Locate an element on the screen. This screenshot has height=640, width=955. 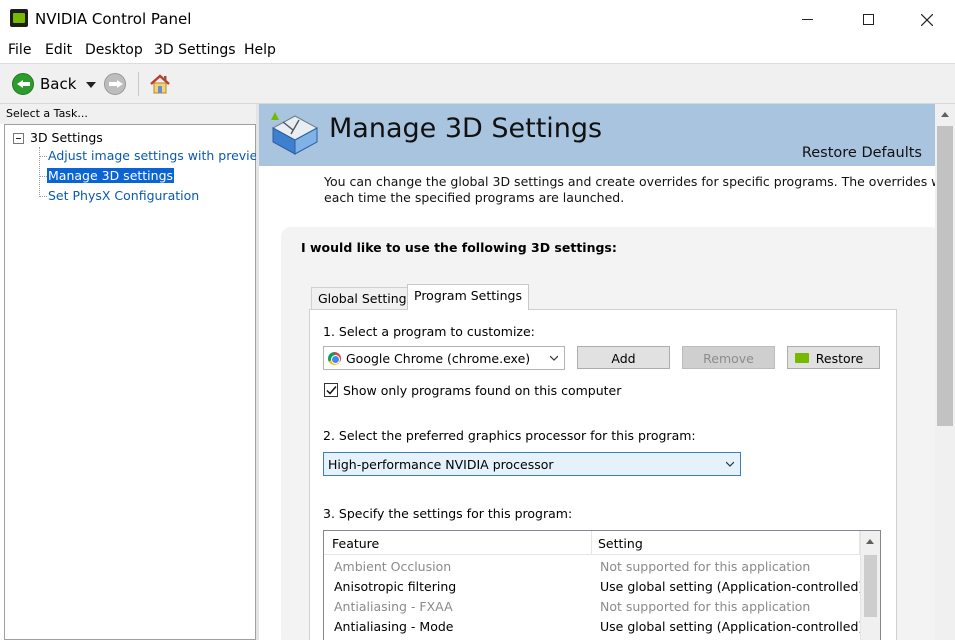
column-header-feature: Feature is located at coordinates (458, 543).